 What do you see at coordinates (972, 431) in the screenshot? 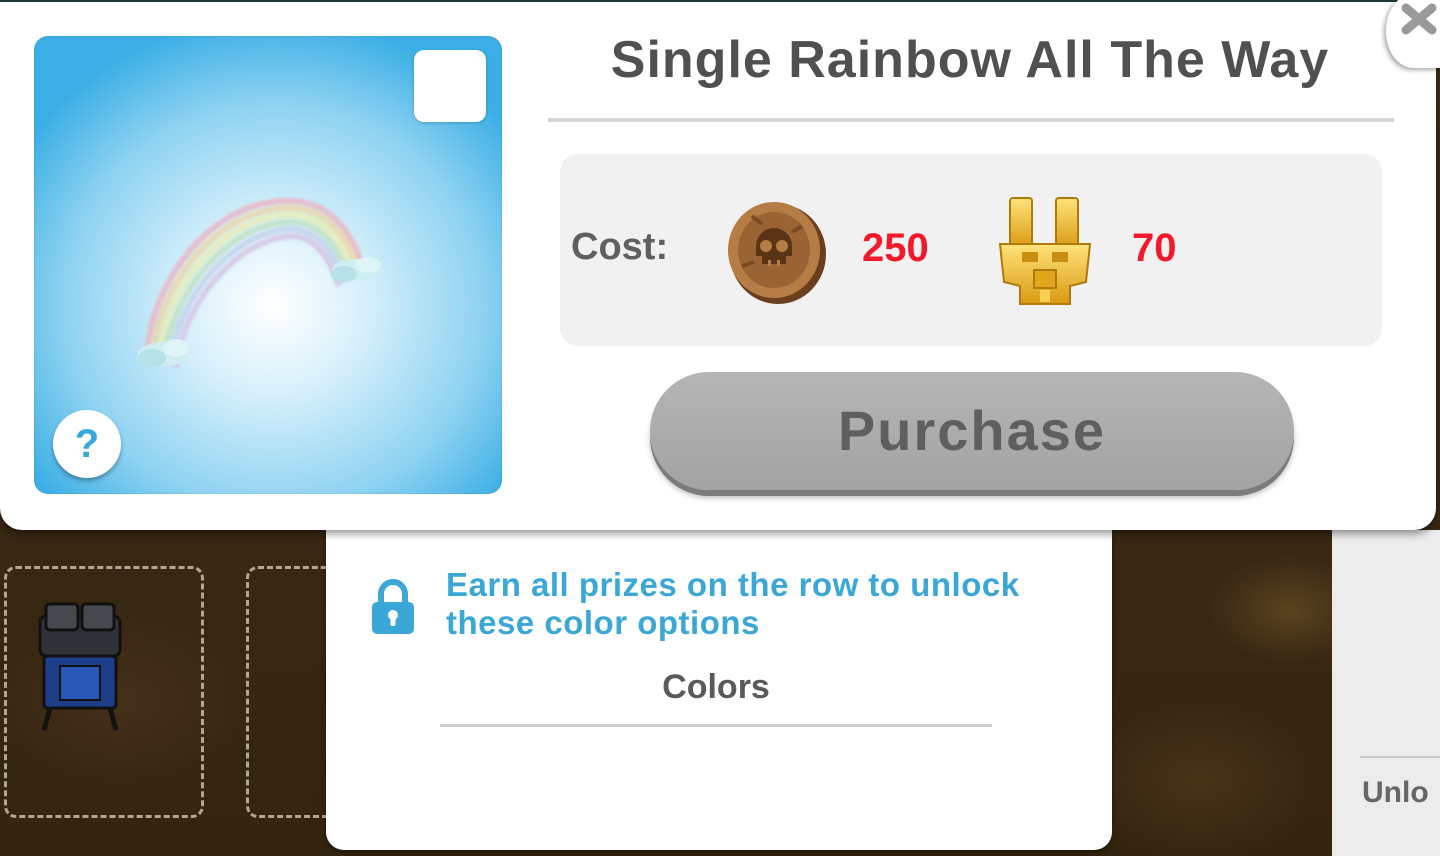
I see `purchase-button: Purchase` at bounding box center [972, 431].